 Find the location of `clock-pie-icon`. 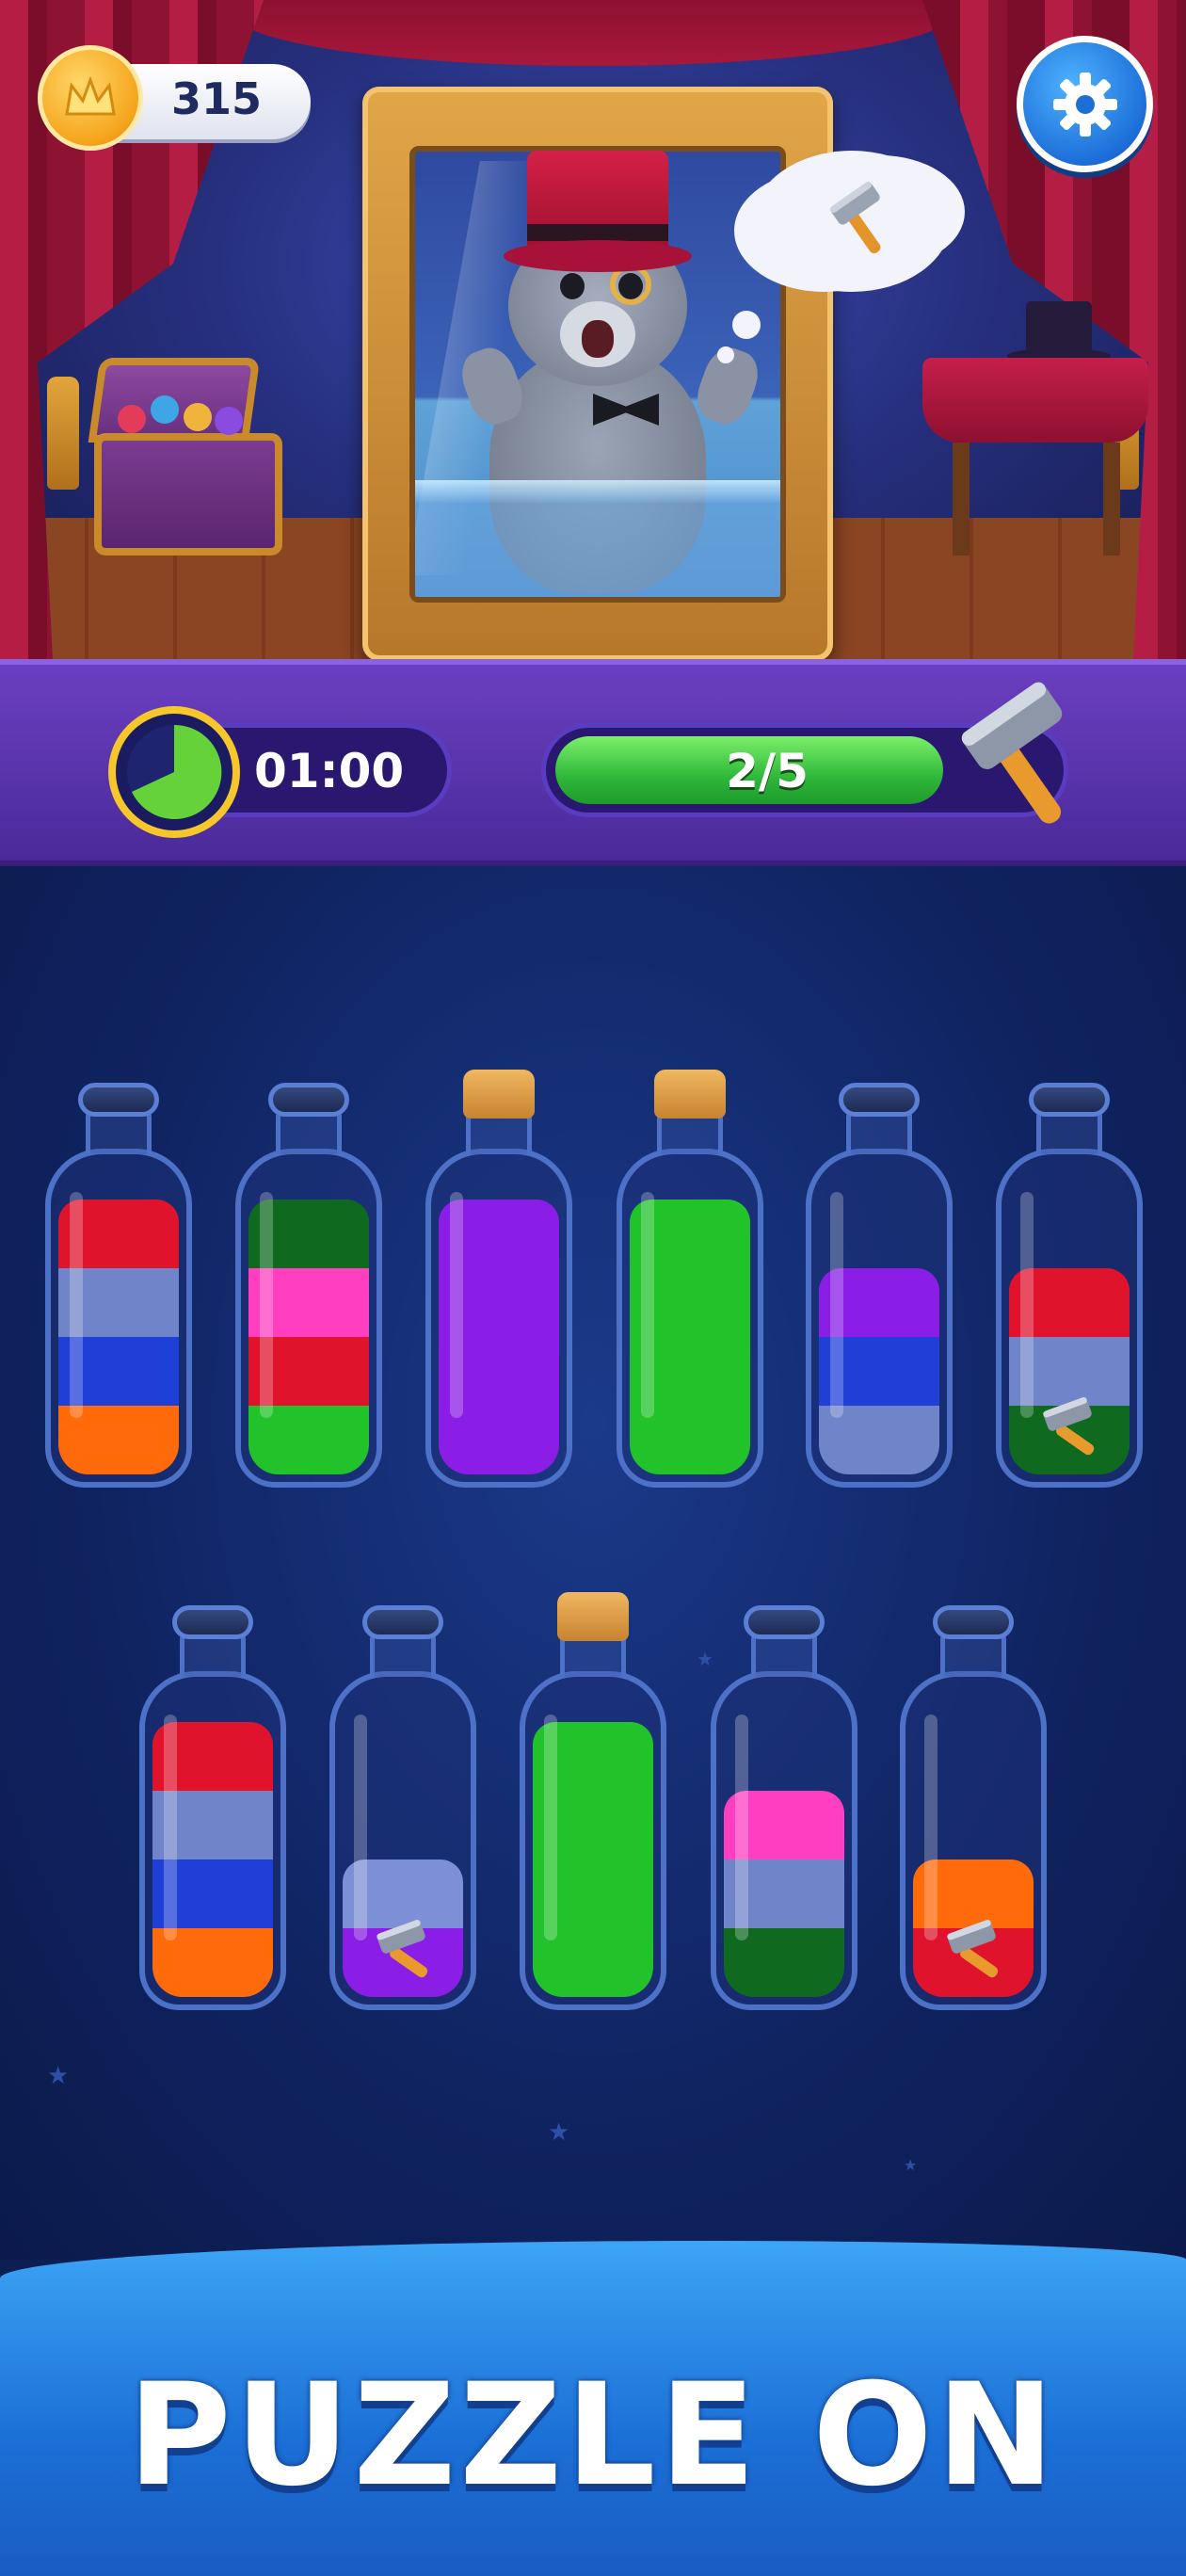

clock-pie-icon is located at coordinates (174, 771).